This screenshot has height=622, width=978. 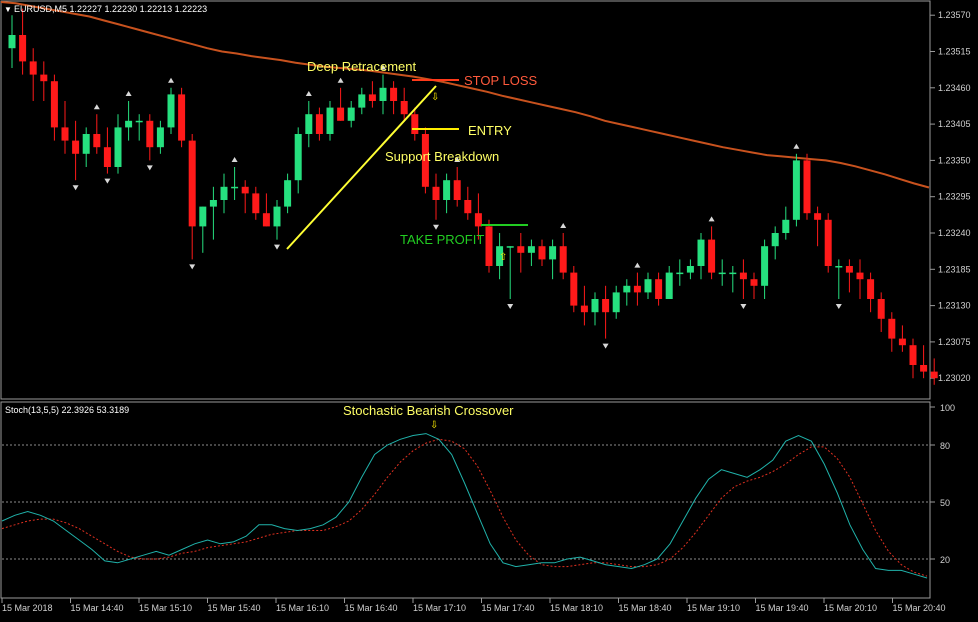 I want to click on price-tick-label: 1.23295, so click(x=954, y=197).